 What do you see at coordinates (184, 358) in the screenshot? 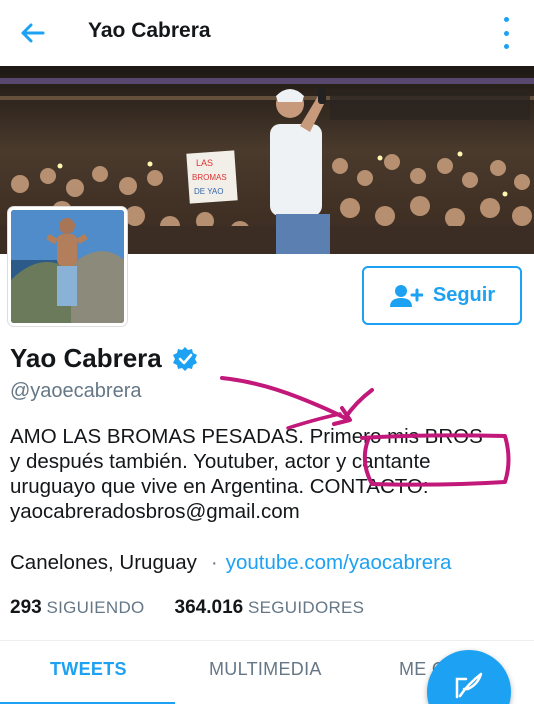
I see `verified-badge-icon` at bounding box center [184, 358].